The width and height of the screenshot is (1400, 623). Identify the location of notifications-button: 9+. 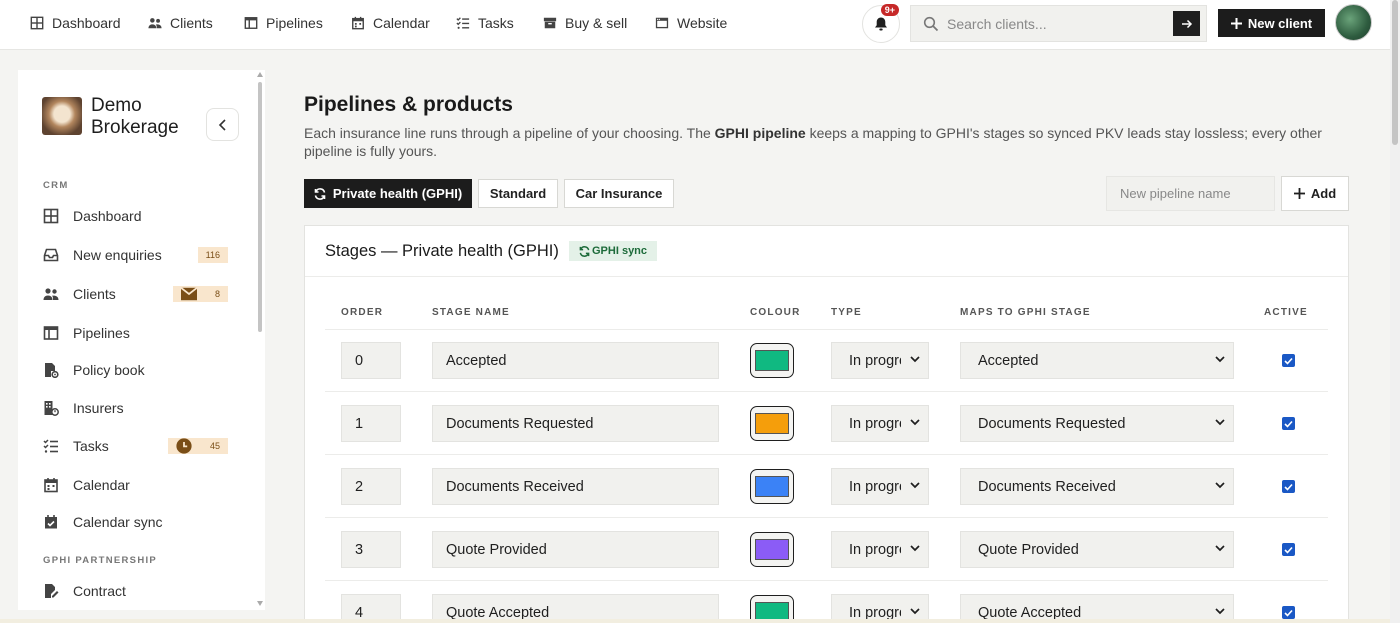
(881, 23).